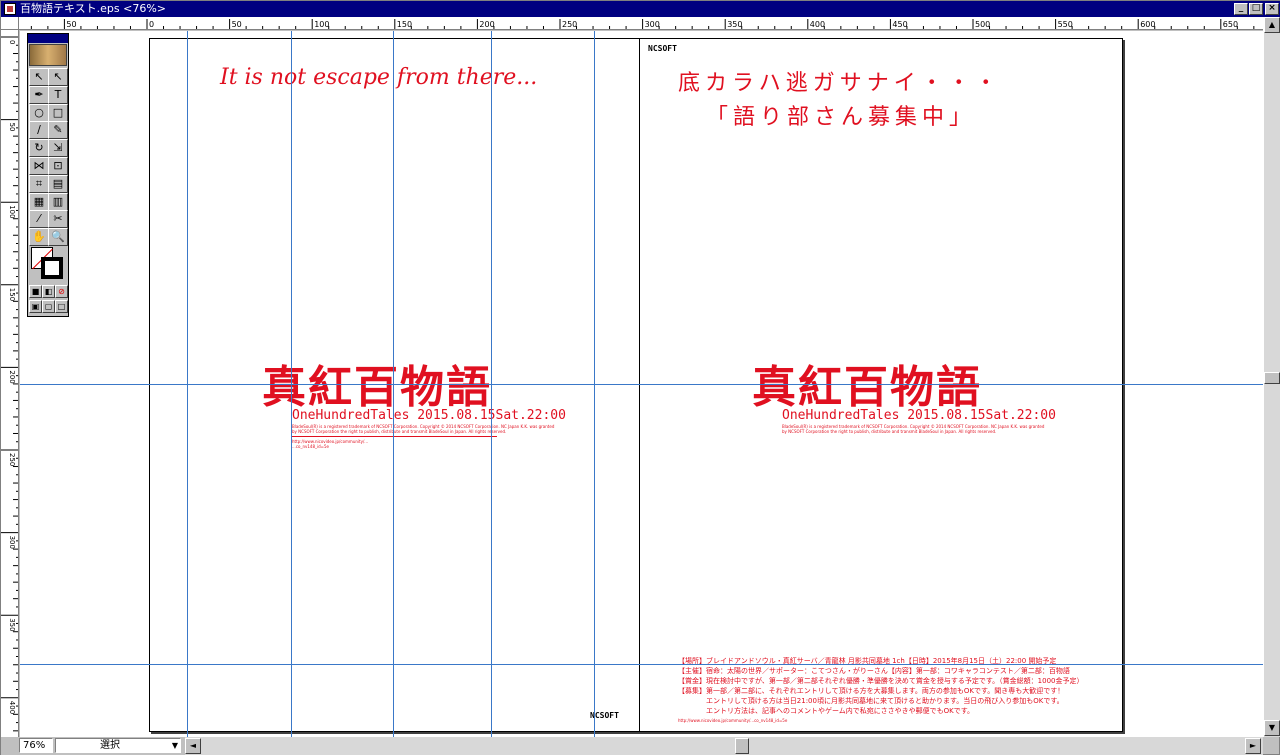  Describe the element at coordinates (61, 306) in the screenshot. I see `screen-mode-full: □` at that location.